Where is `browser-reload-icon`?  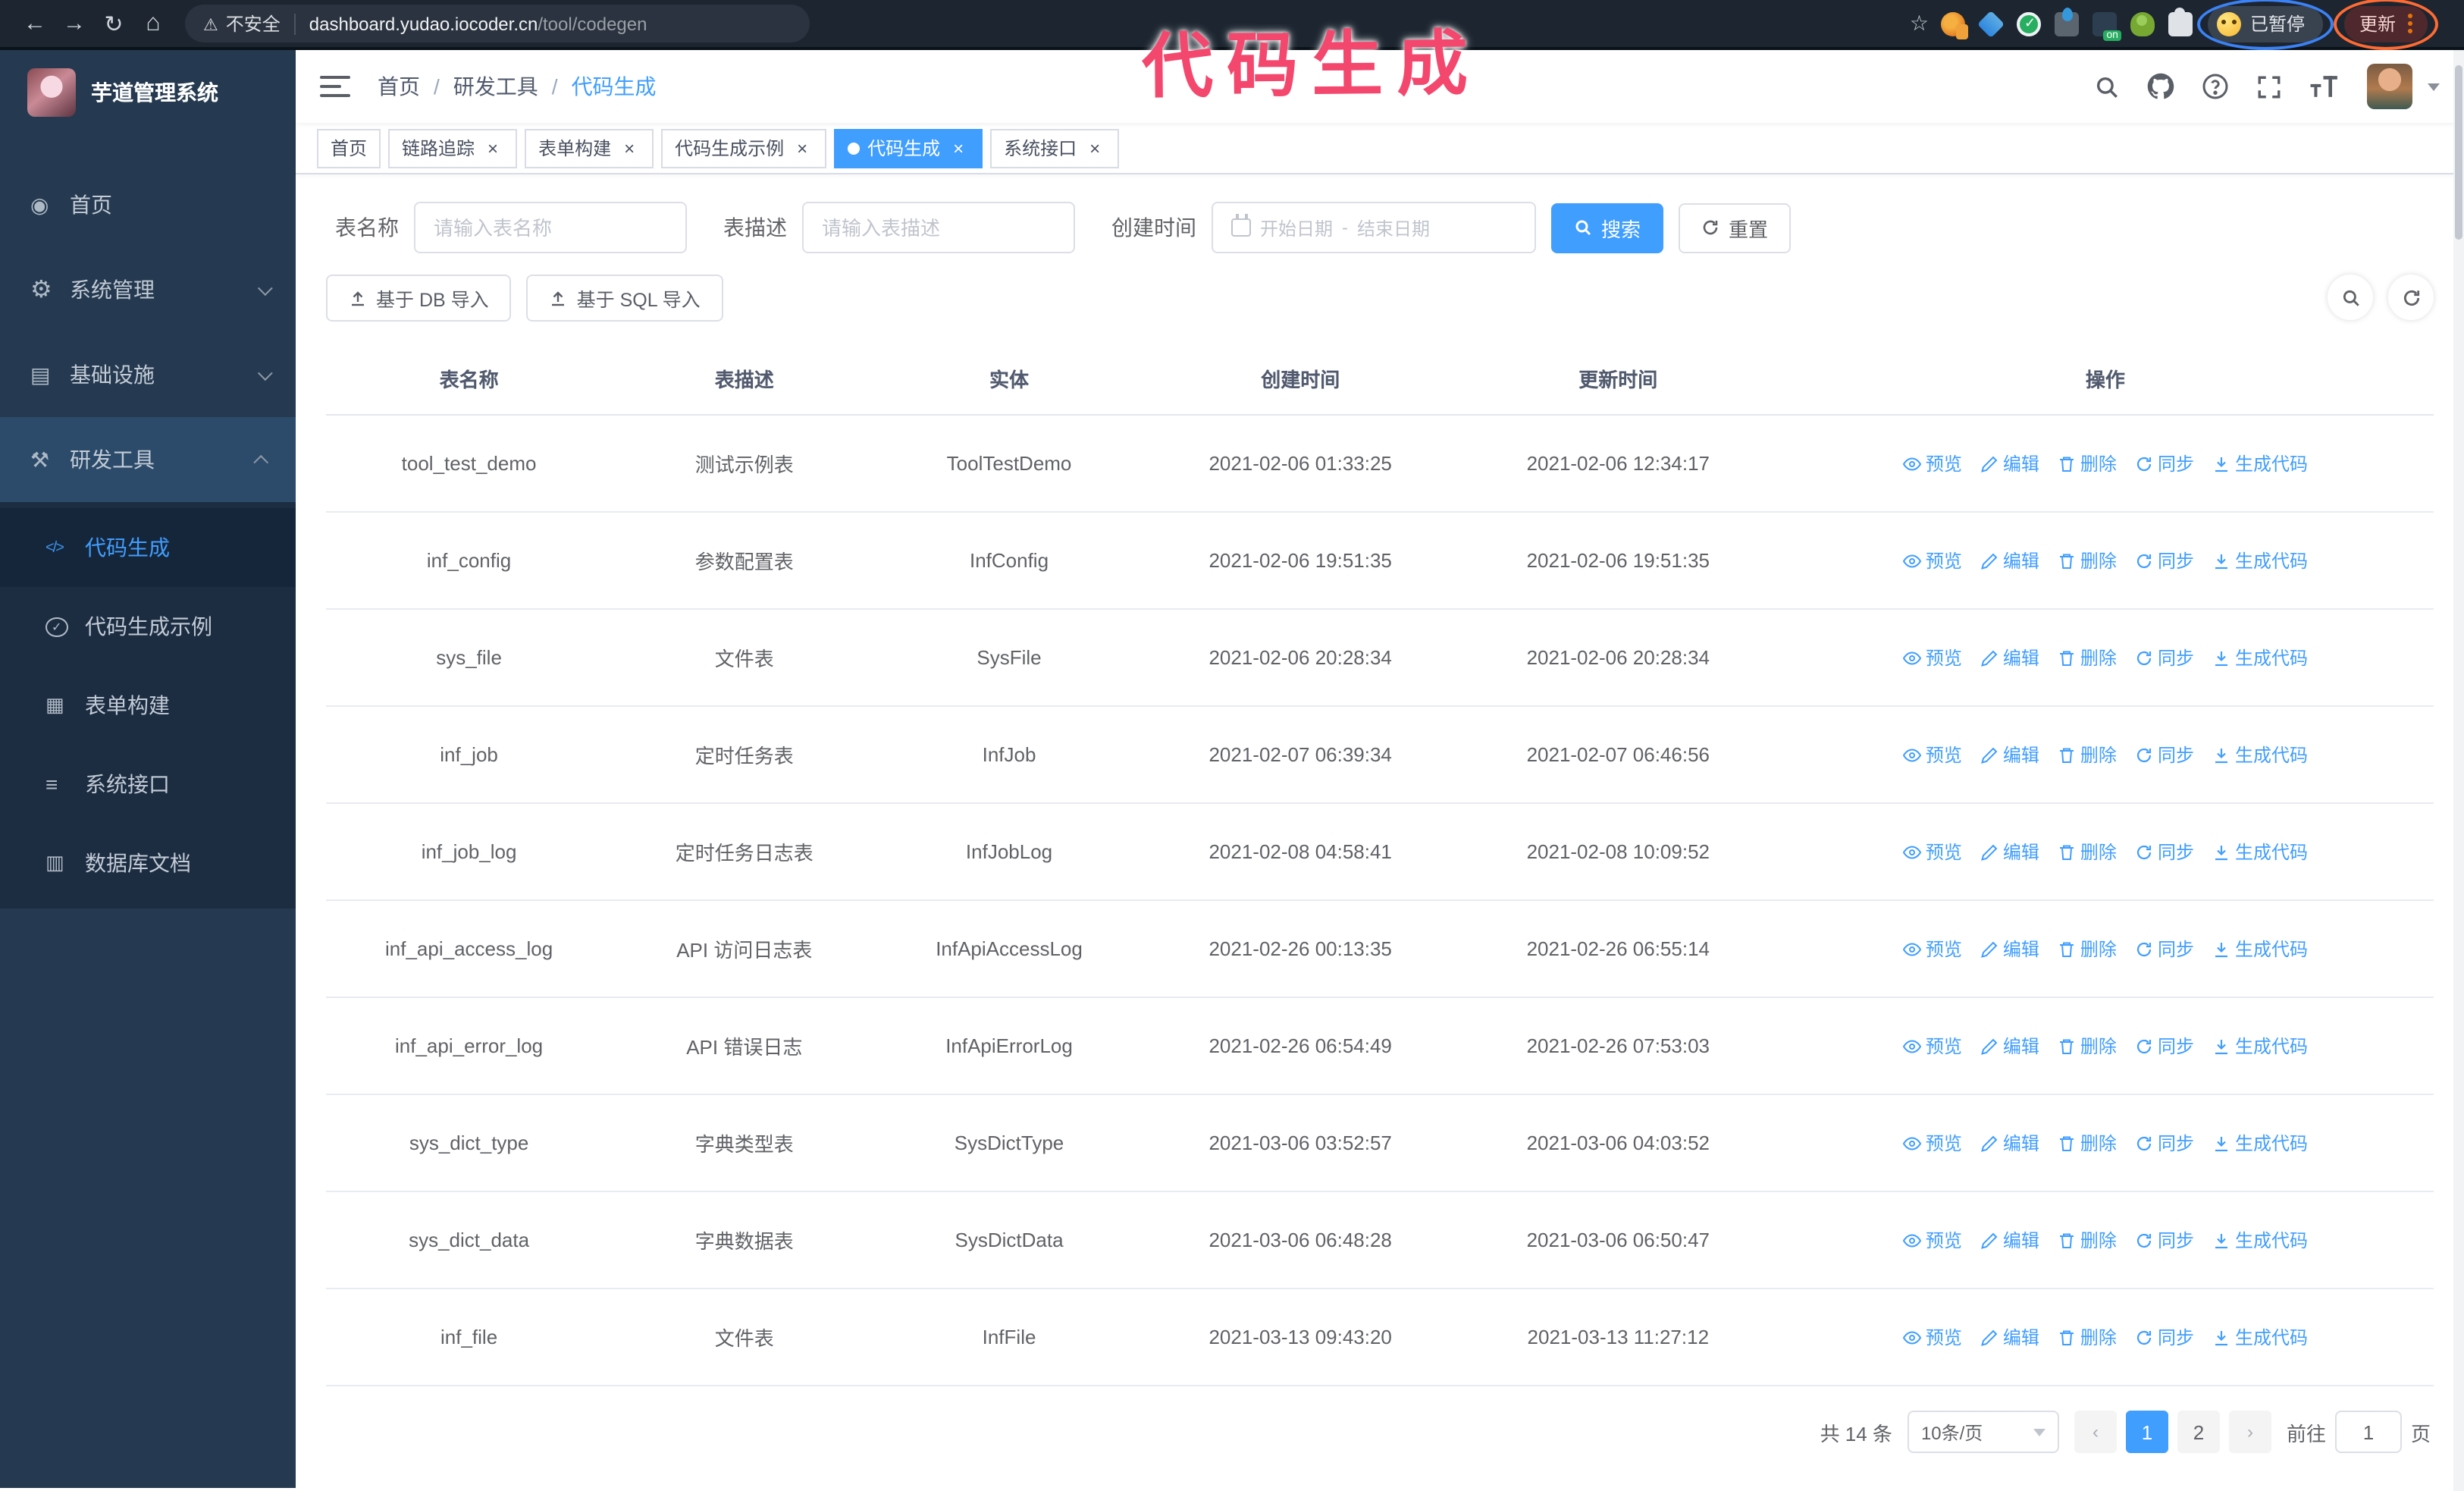 browser-reload-icon is located at coordinates (114, 23).